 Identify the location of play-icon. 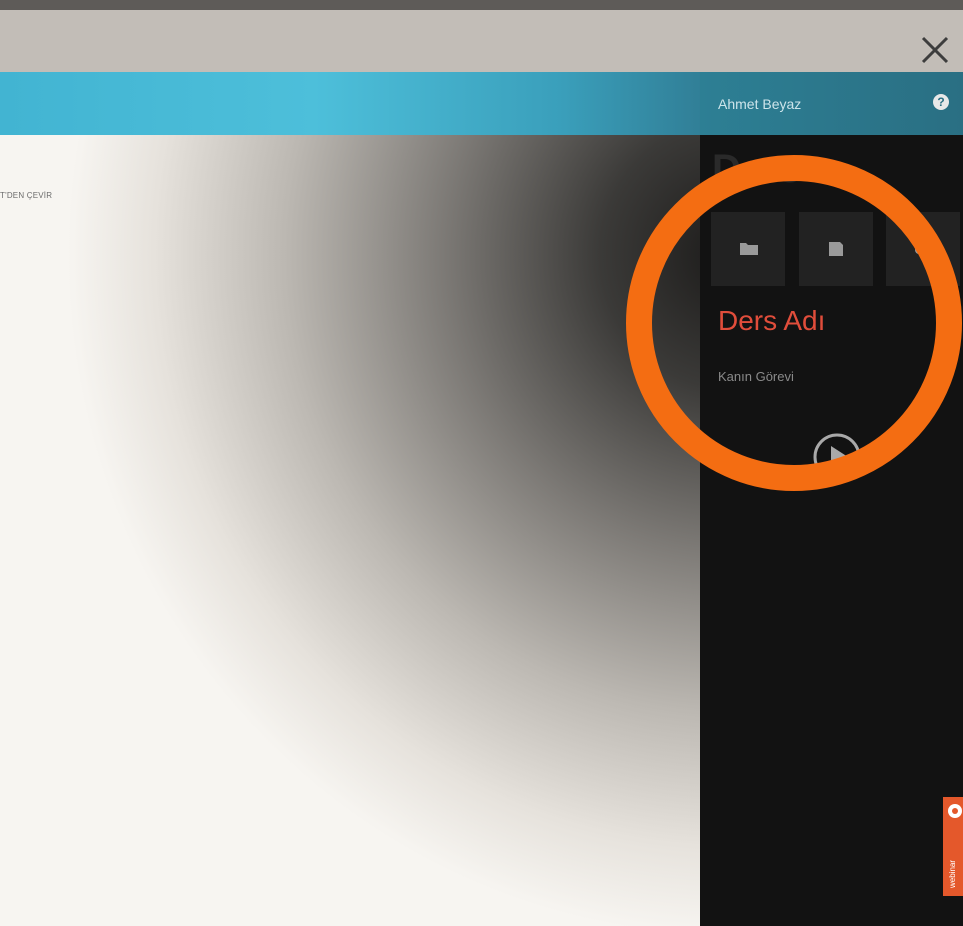
(837, 457).